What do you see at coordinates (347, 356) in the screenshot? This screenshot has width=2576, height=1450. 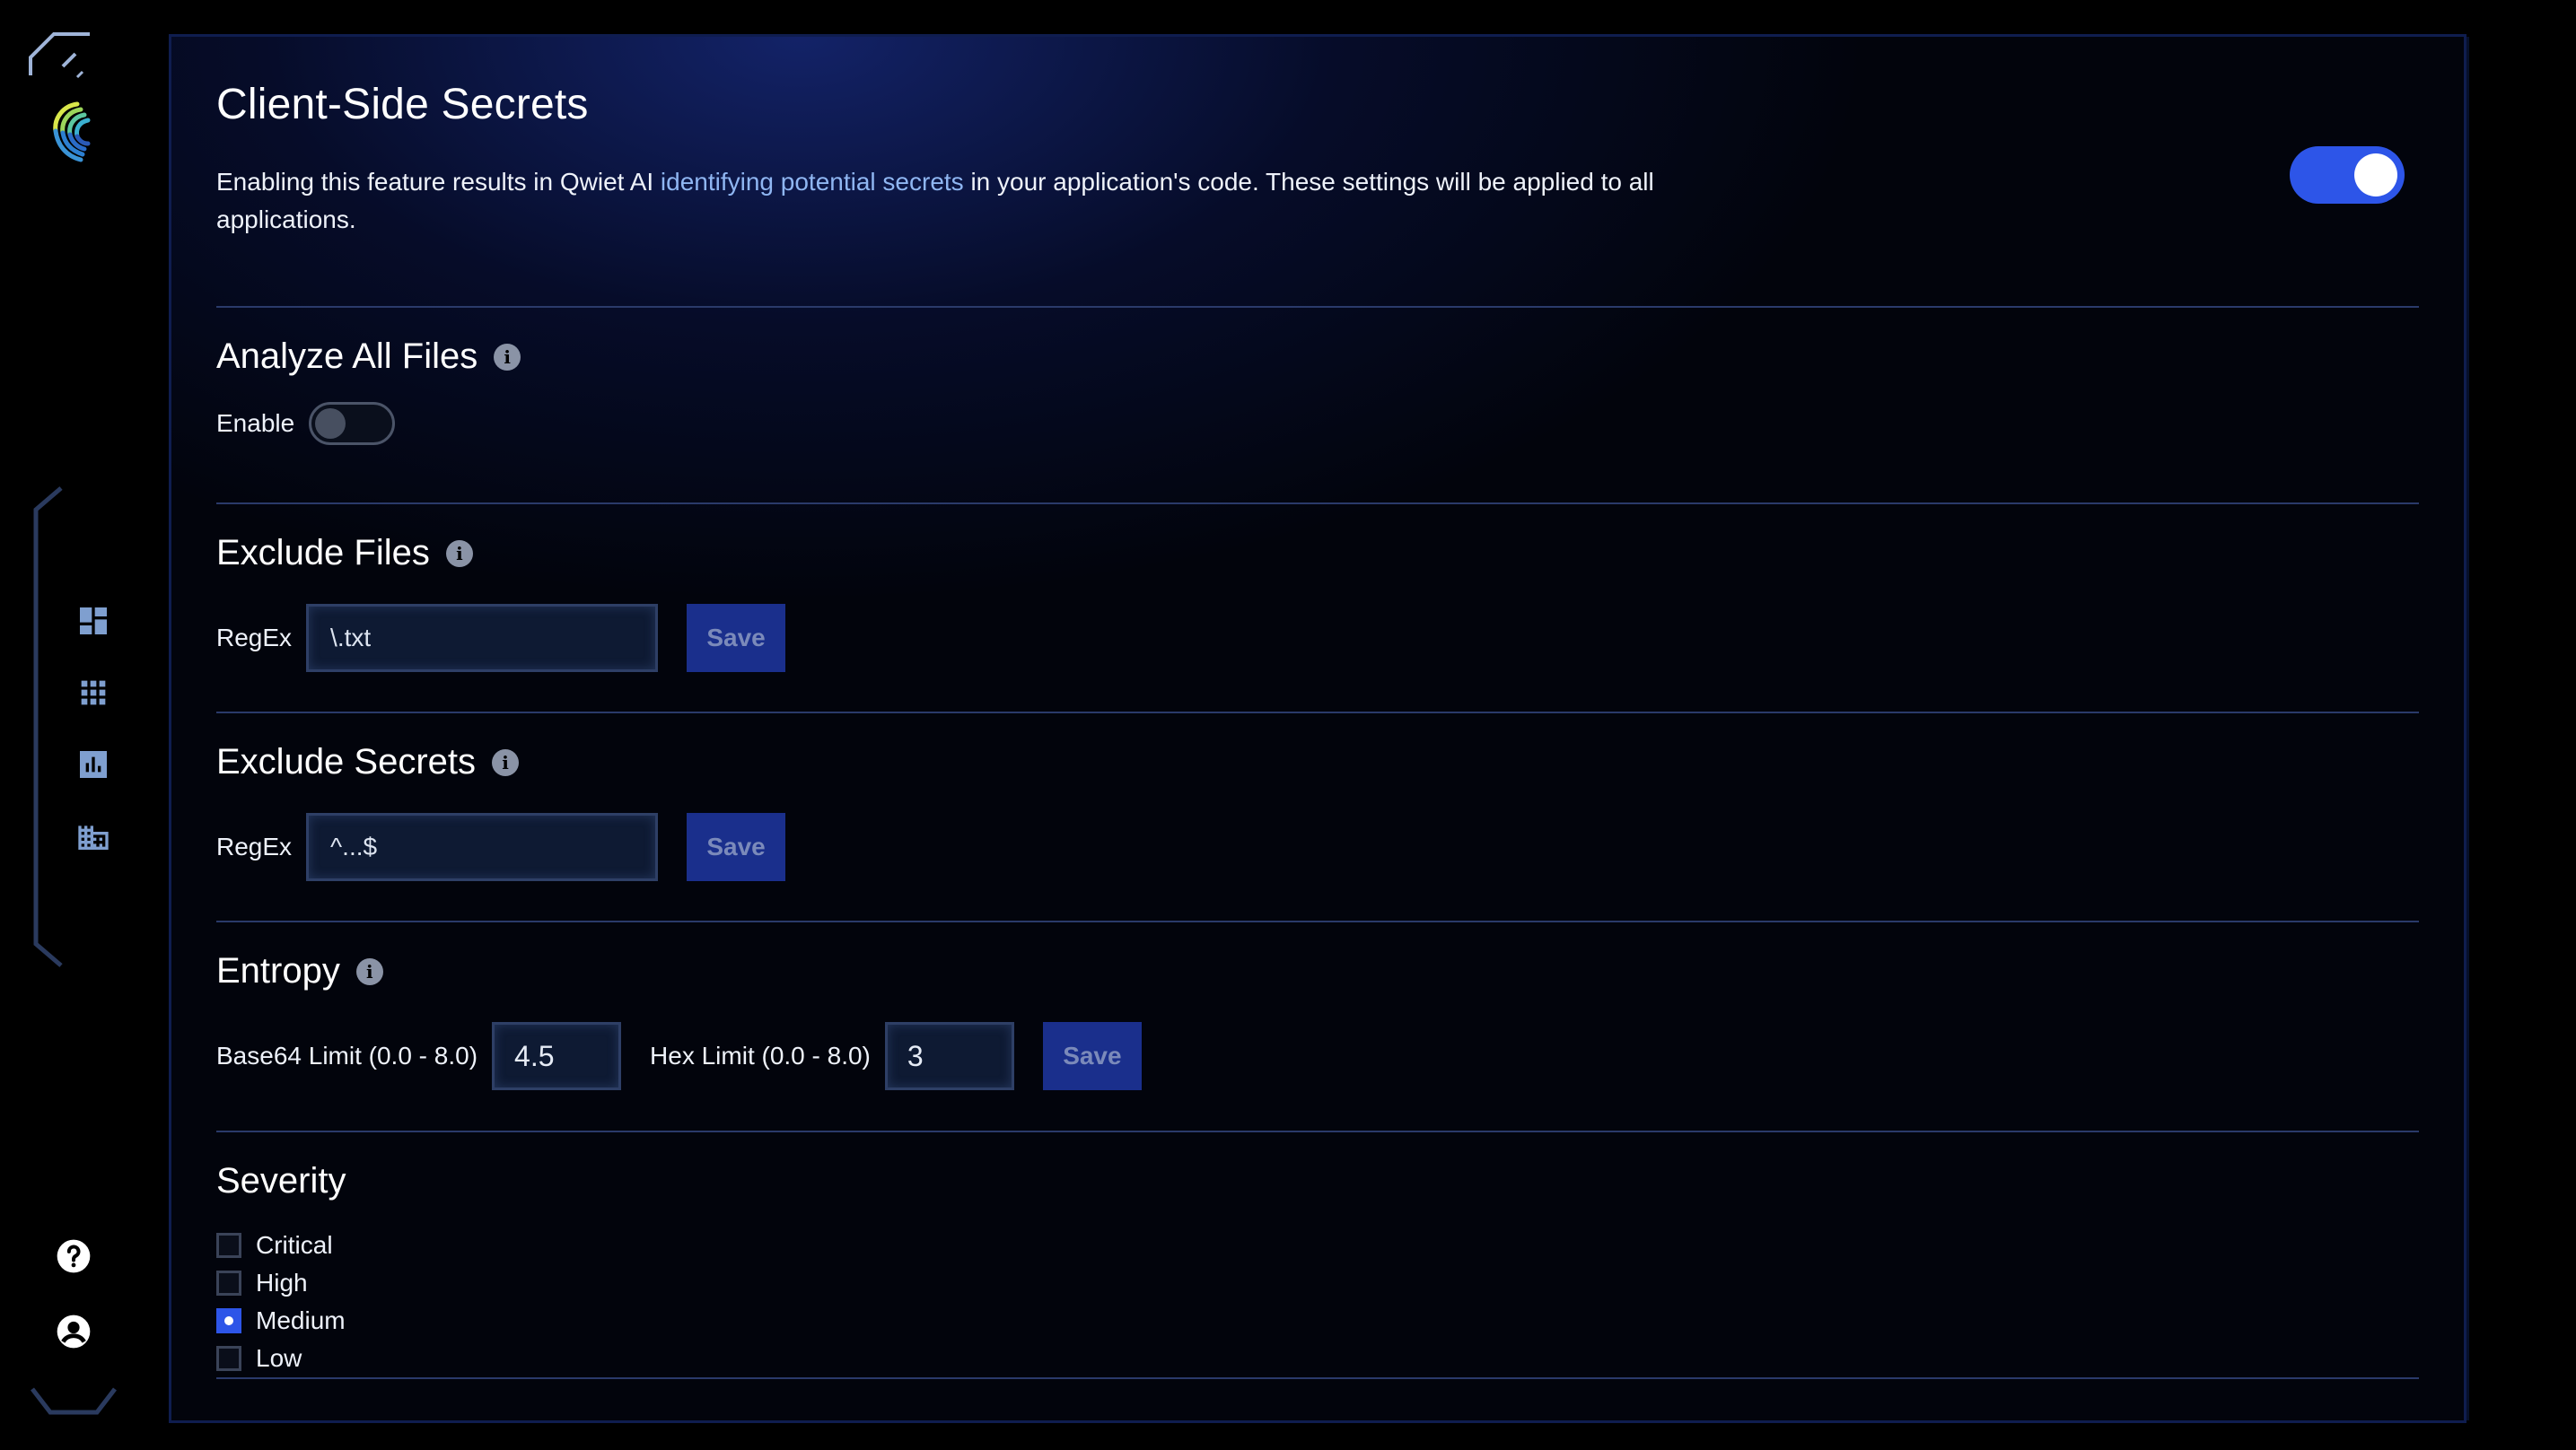 I see `analyze-all-files-title: Analyze All Files` at bounding box center [347, 356].